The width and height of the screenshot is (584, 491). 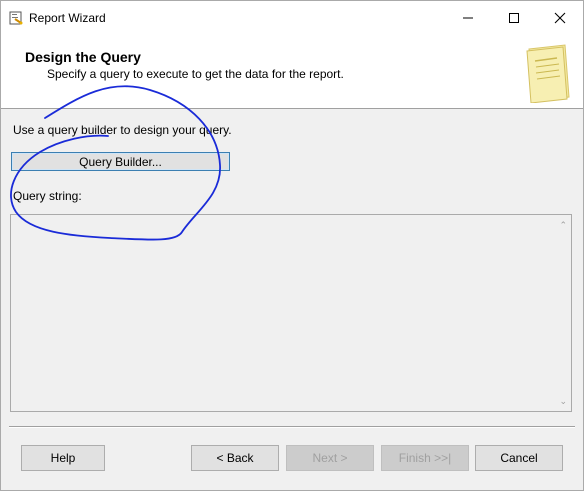 What do you see at coordinates (519, 458) in the screenshot?
I see `cancel-button: Cancel` at bounding box center [519, 458].